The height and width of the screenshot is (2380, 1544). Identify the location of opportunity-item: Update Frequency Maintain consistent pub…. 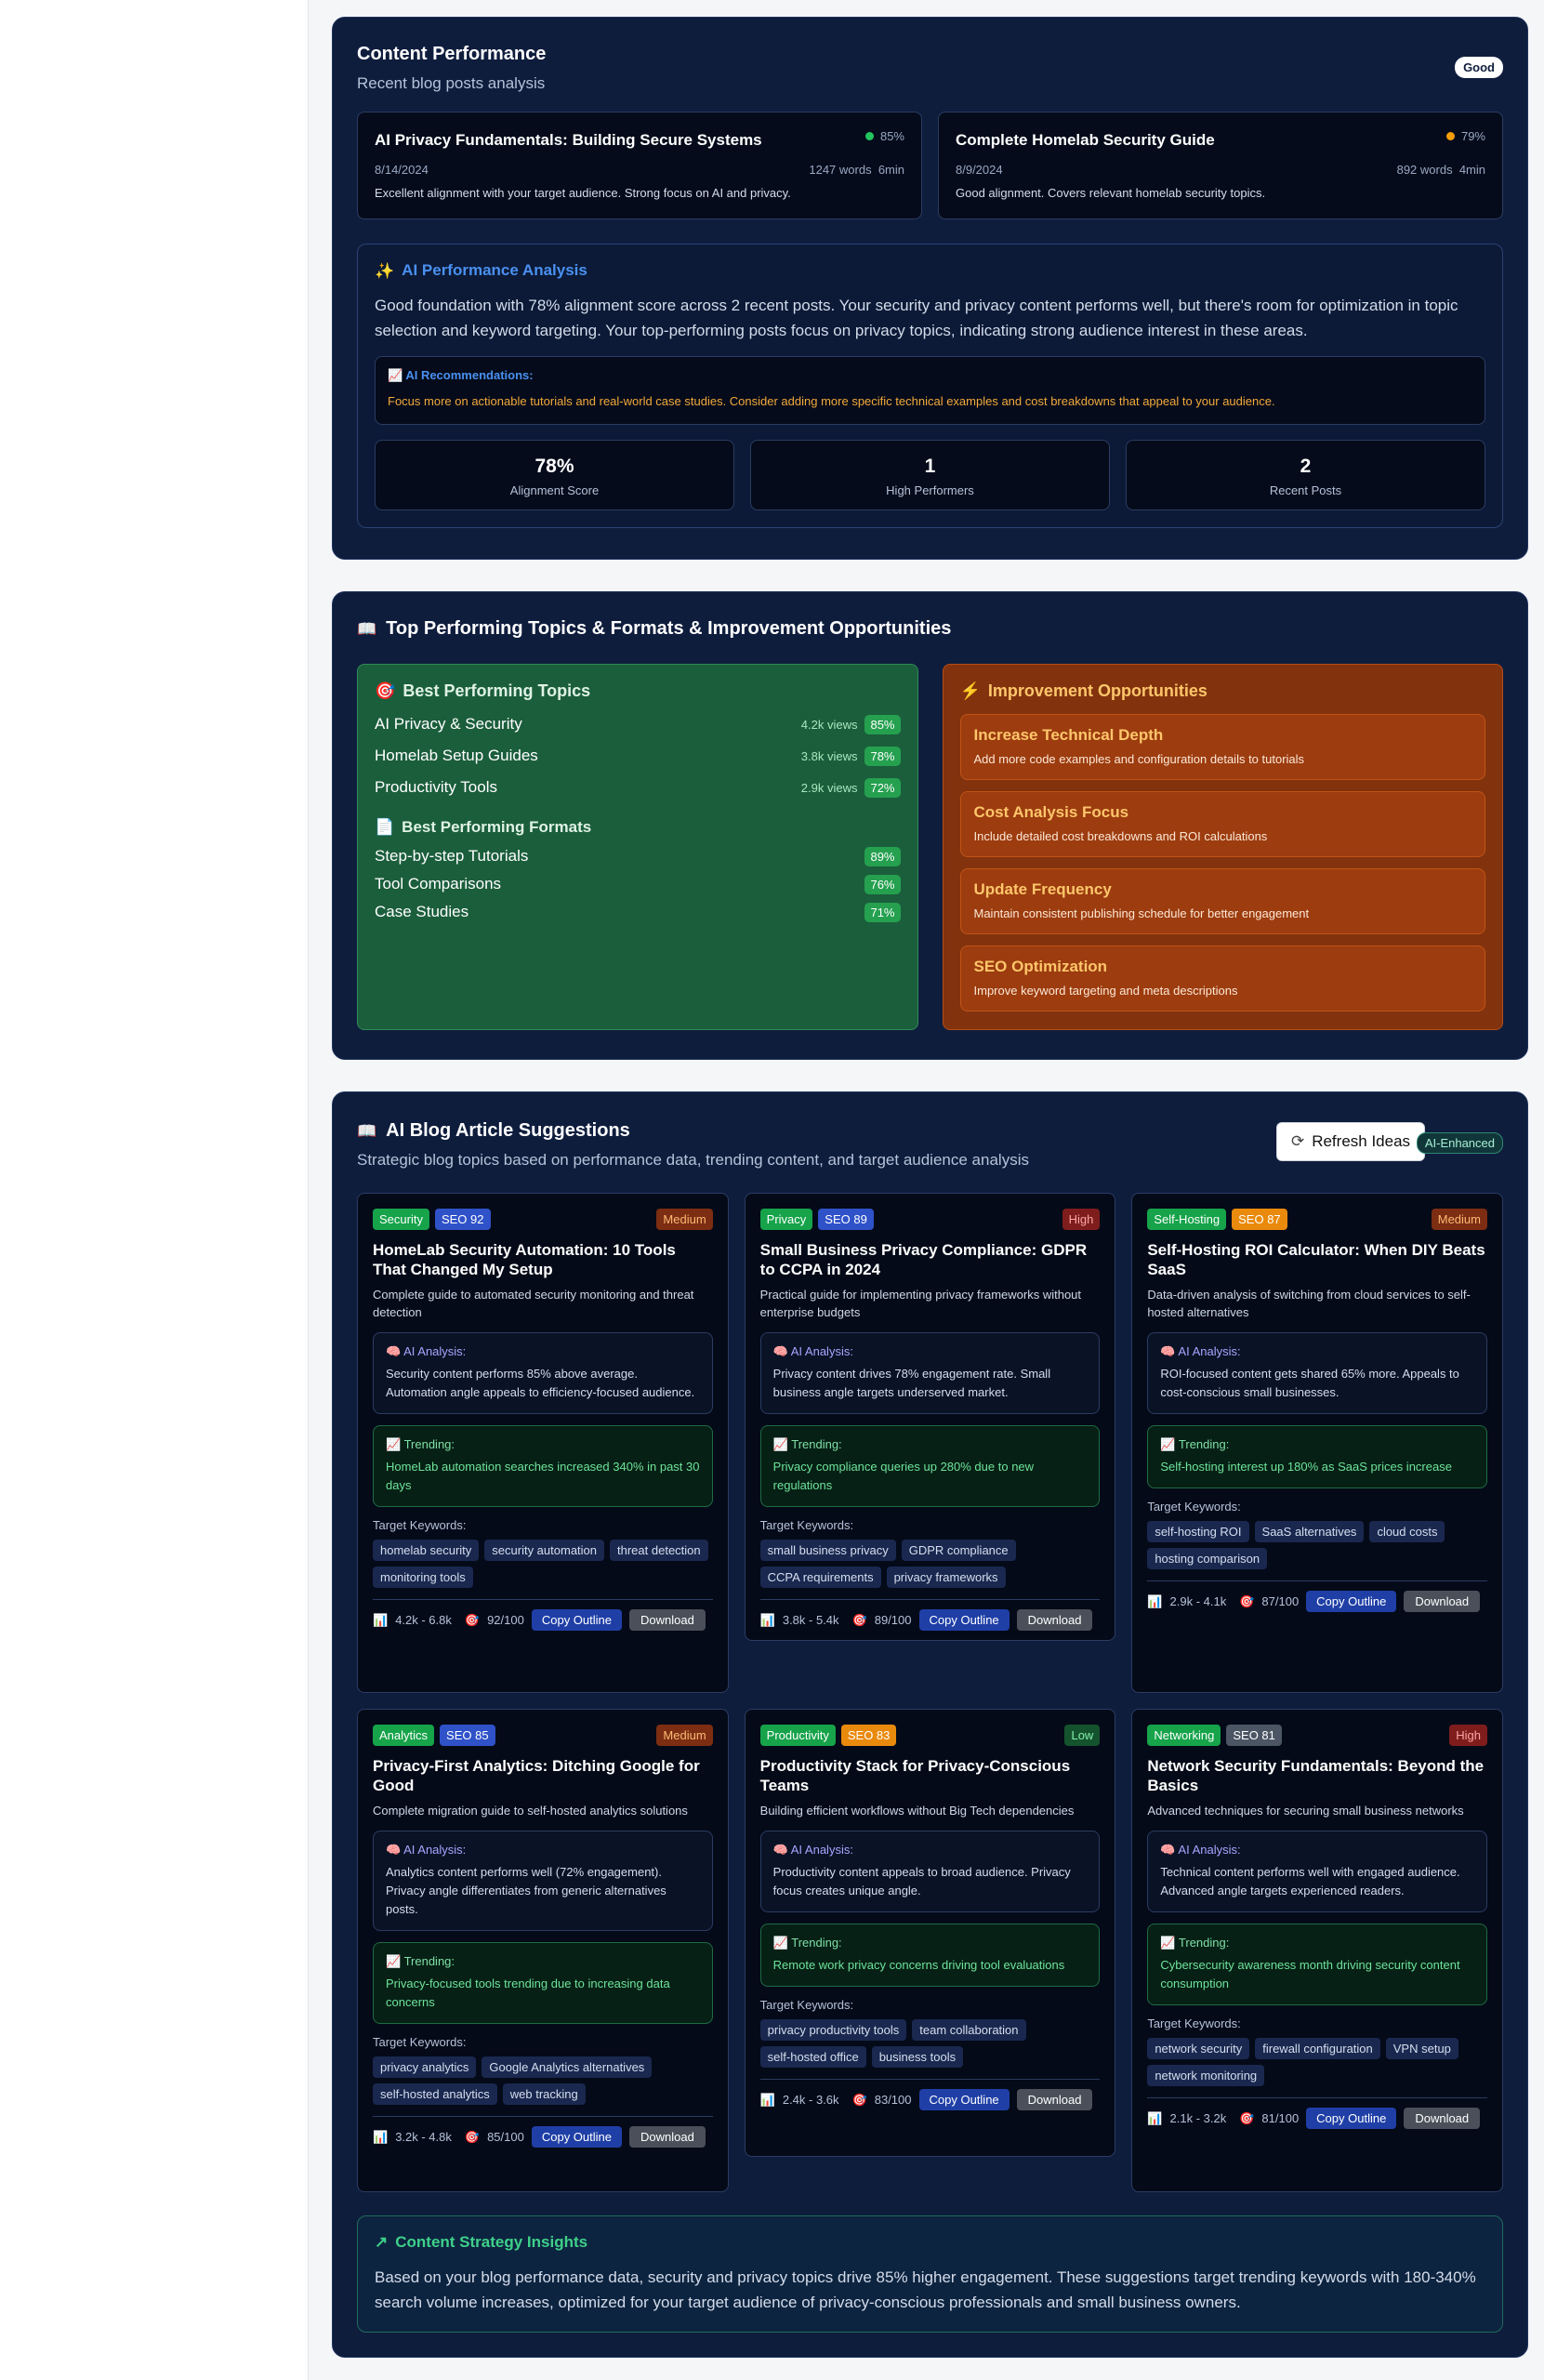
(1222, 901).